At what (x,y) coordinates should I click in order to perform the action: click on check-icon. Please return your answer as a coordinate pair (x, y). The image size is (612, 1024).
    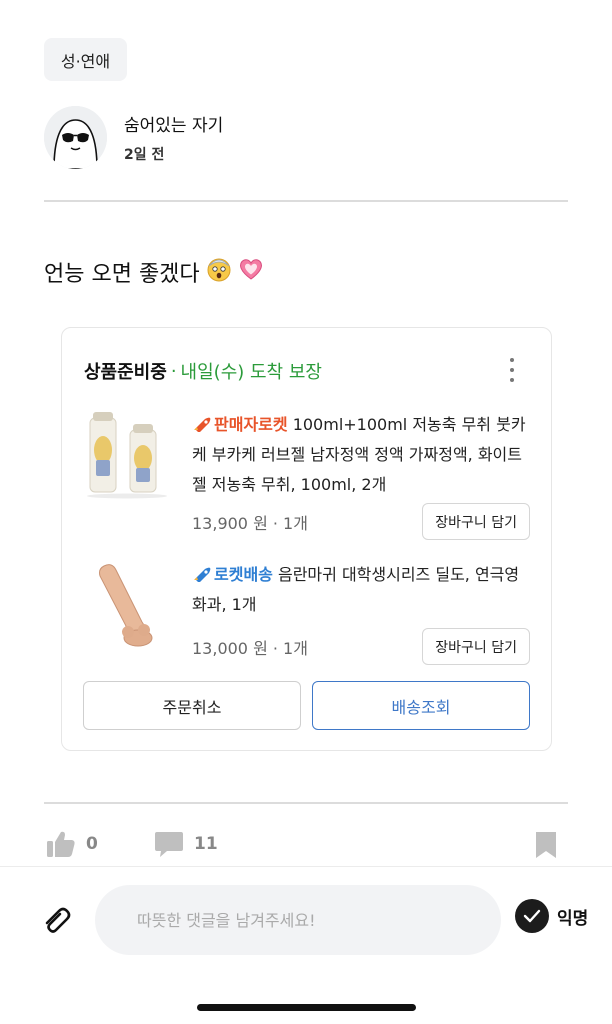
    Looking at the image, I should click on (532, 916).